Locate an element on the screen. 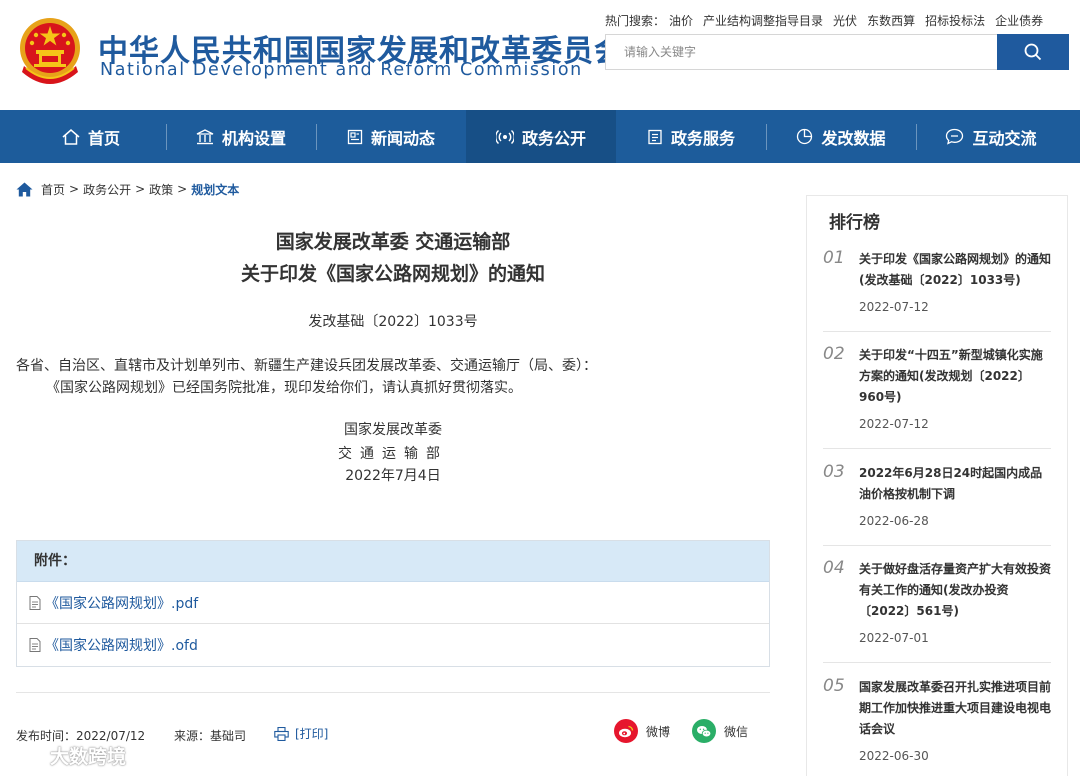 The height and width of the screenshot is (776, 1080). ranking-item-title: 关于印发“十四五”新型城镇化实施方案的通知(发改规划〔2022〕960号) is located at coordinates (951, 376).